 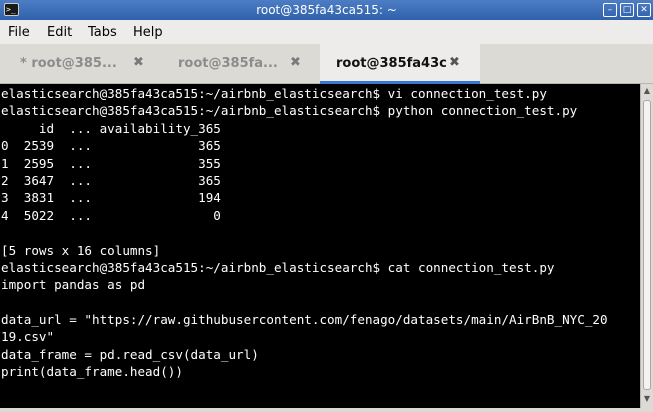 What do you see at coordinates (326, 32) in the screenshot?
I see `menu-bar: File Edit Tabs Help` at bounding box center [326, 32].